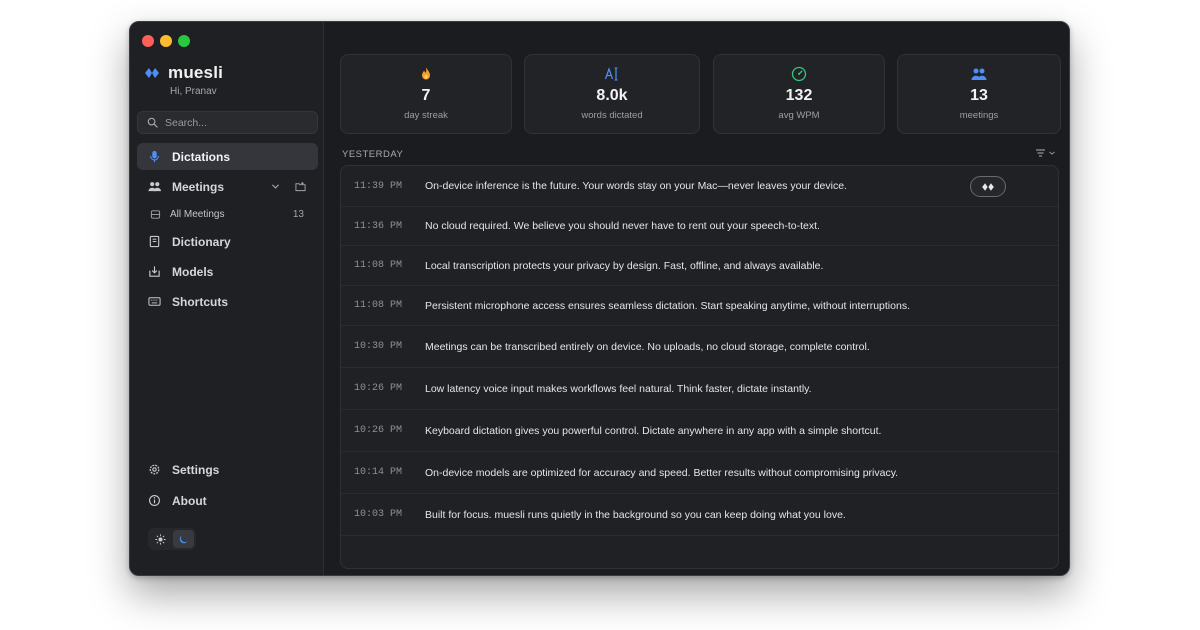 This screenshot has width=1200, height=630. Describe the element at coordinates (378, 226) in the screenshot. I see `dictation-time: 11:36 PM` at that location.